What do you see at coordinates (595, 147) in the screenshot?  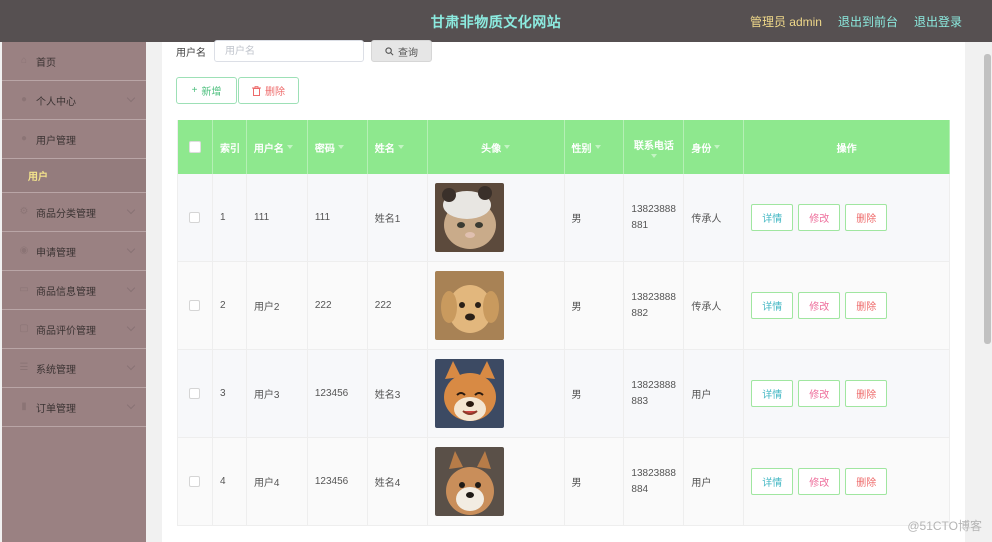 I see `column-header: 性别` at bounding box center [595, 147].